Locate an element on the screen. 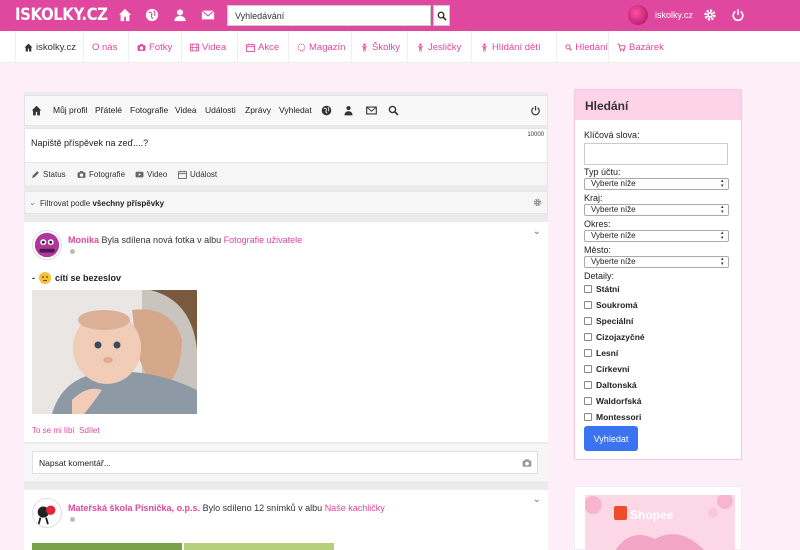 This screenshot has height=550, width=800. author-link: Monika is located at coordinates (83, 240).